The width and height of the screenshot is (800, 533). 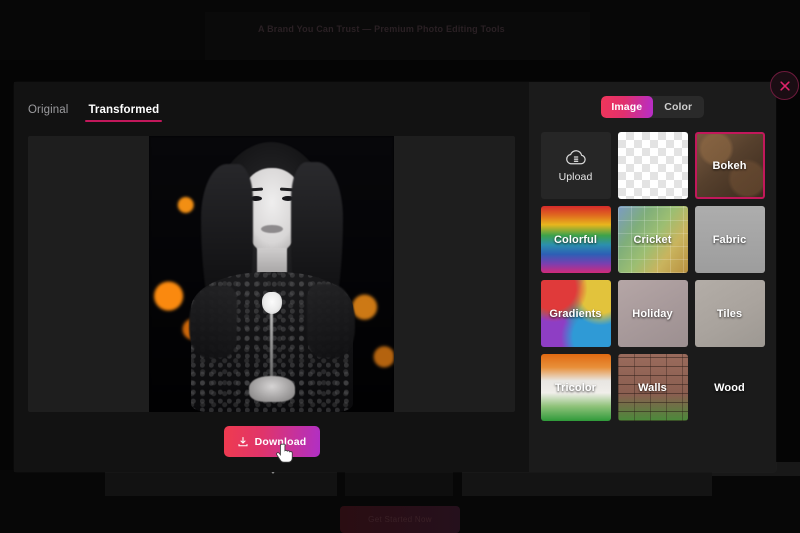 I want to click on swatch-gradients: Gradients, so click(x=575, y=313).